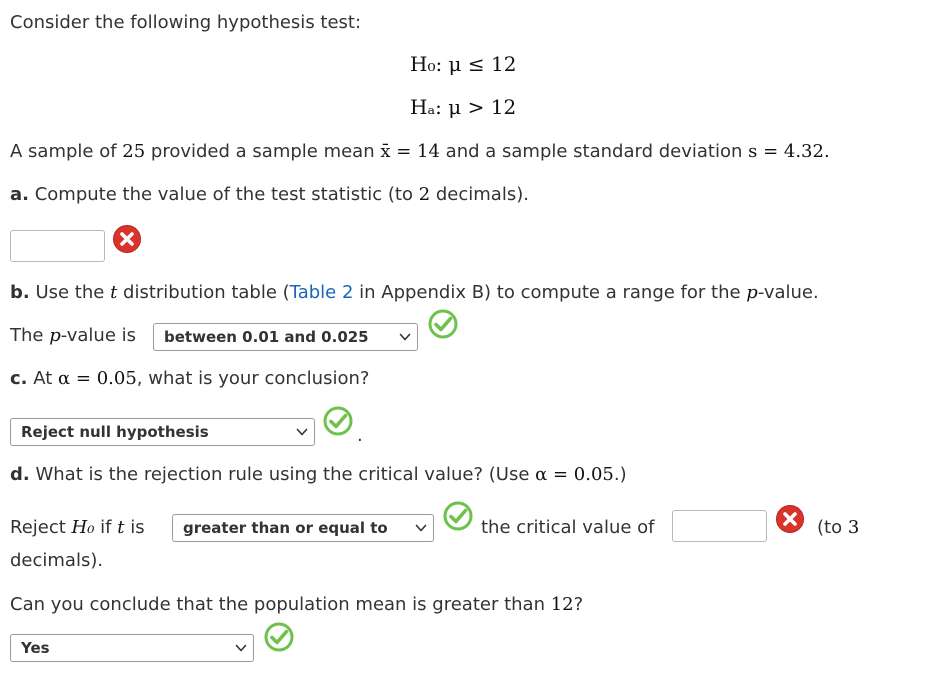 The height and width of the screenshot is (676, 936). Describe the element at coordinates (853, 527) in the screenshot. I see `decimals-count: 3` at that location.